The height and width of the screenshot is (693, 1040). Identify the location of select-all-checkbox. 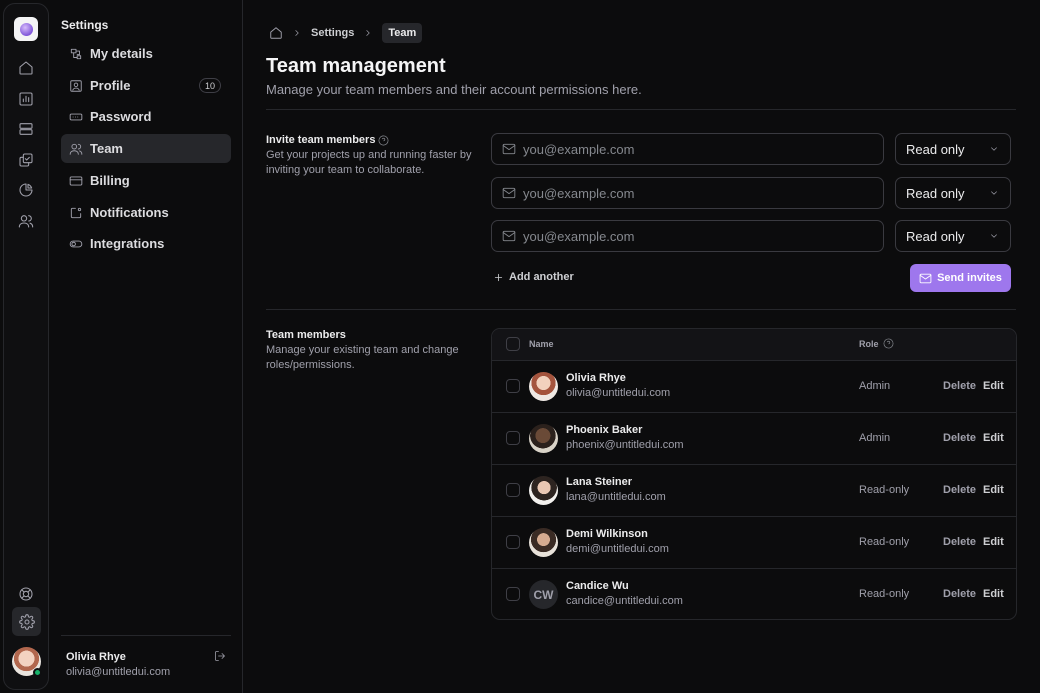
(513, 344).